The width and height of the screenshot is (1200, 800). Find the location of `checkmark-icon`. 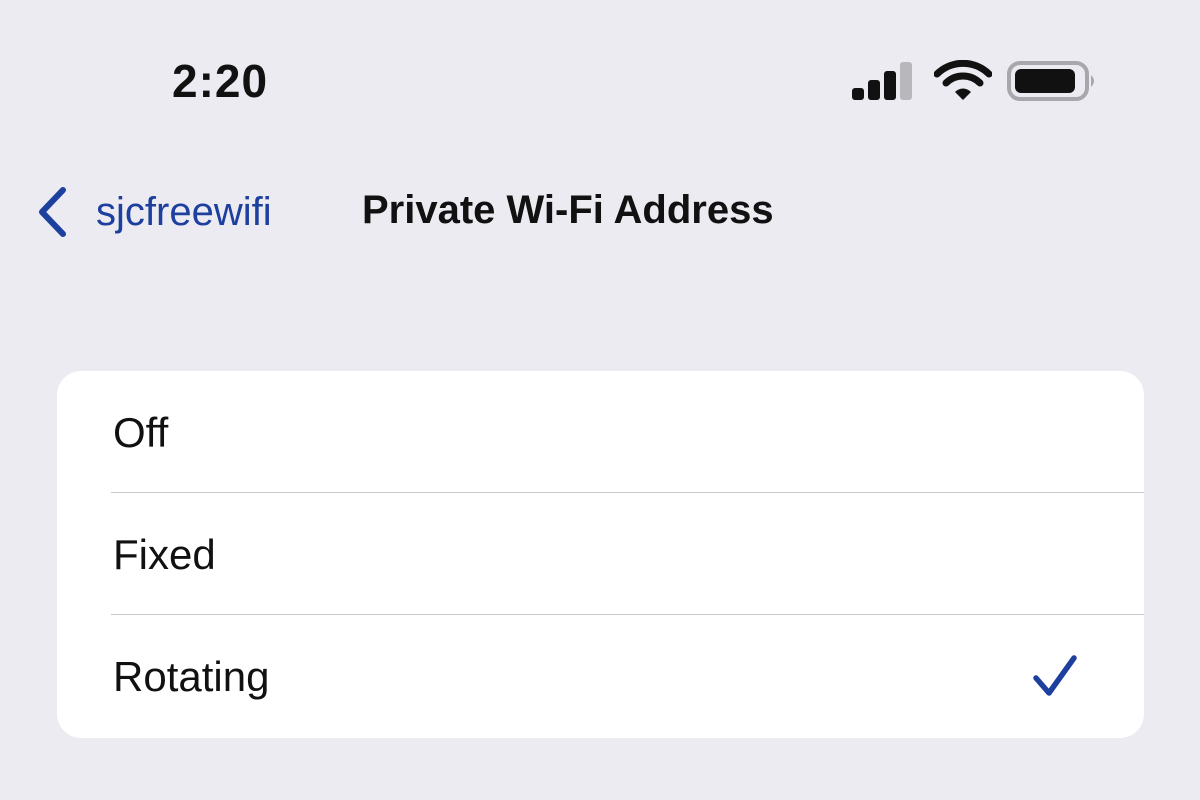

checkmark-icon is located at coordinates (1055, 675).